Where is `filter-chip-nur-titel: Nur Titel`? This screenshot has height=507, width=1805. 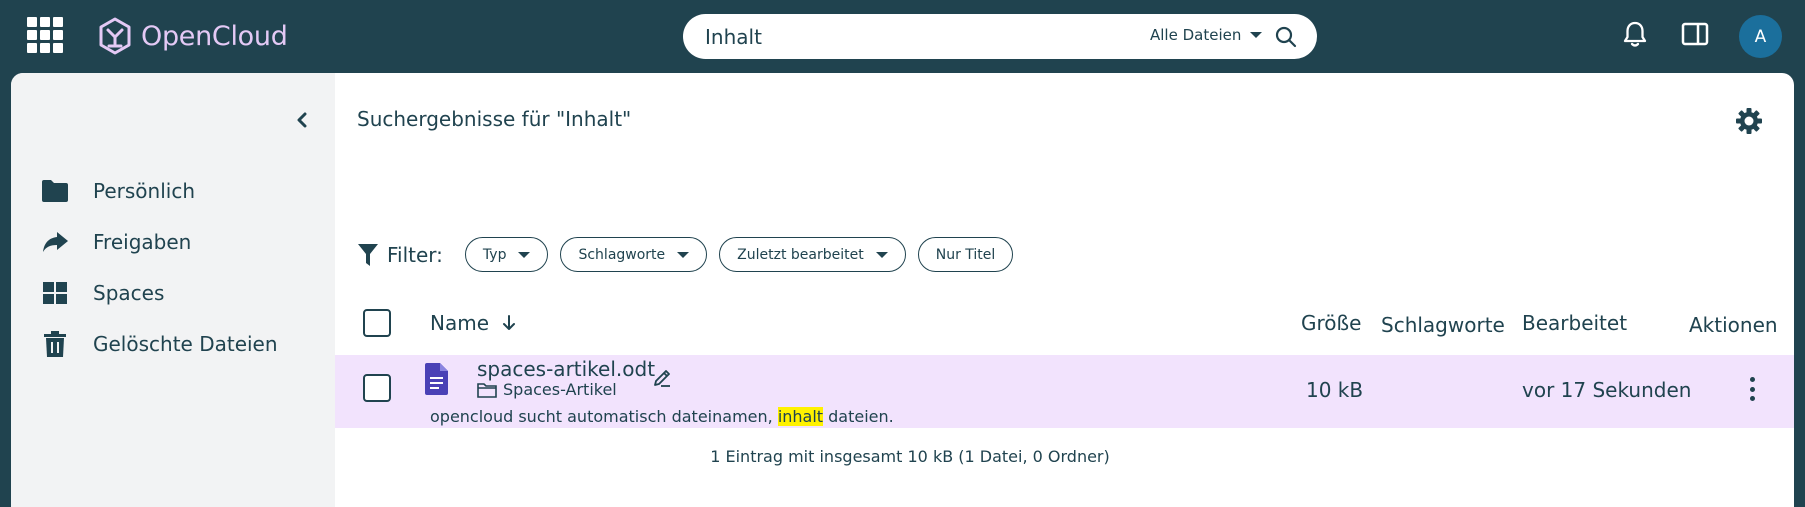
filter-chip-nur-titel: Nur Titel is located at coordinates (965, 254).